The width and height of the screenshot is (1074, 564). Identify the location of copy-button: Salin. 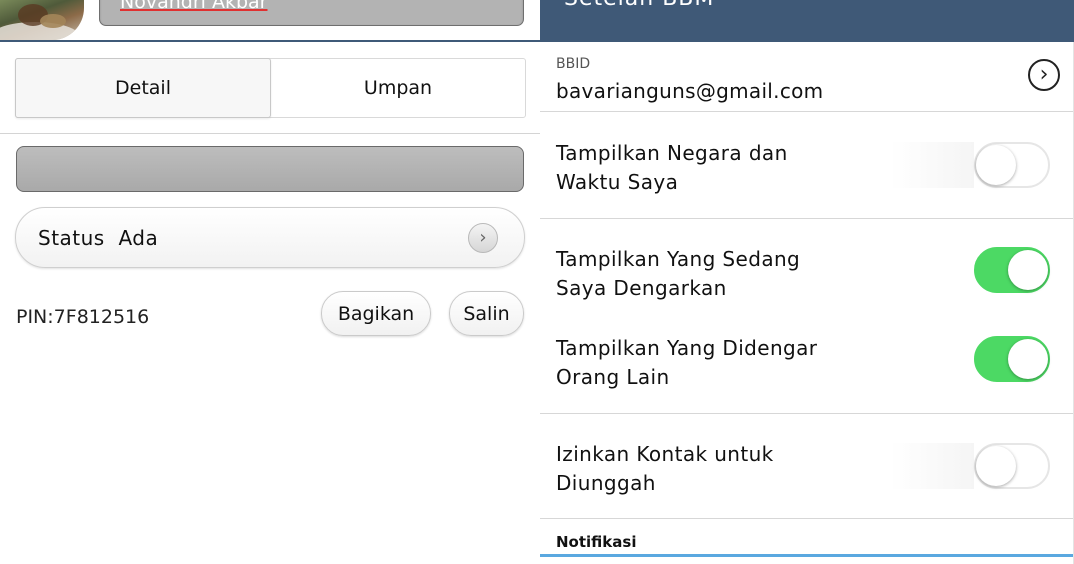
(486, 313).